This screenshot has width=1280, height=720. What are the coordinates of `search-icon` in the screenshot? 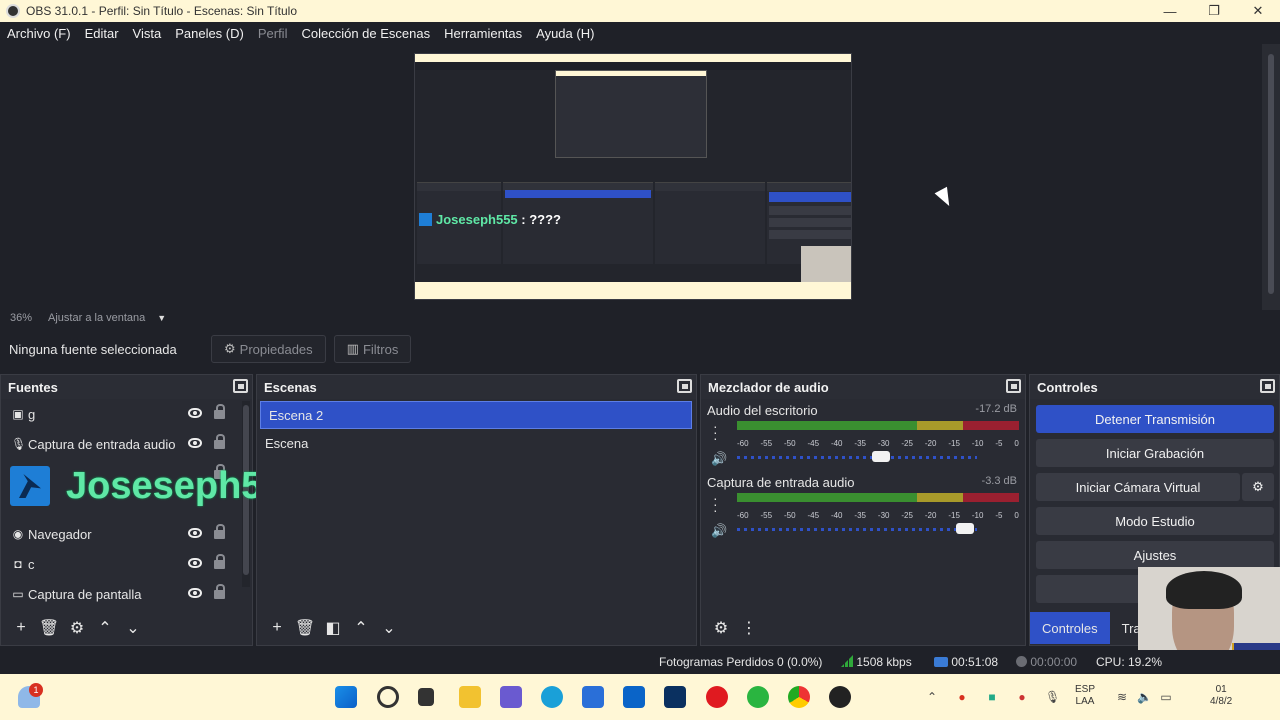 It's located at (388, 697).